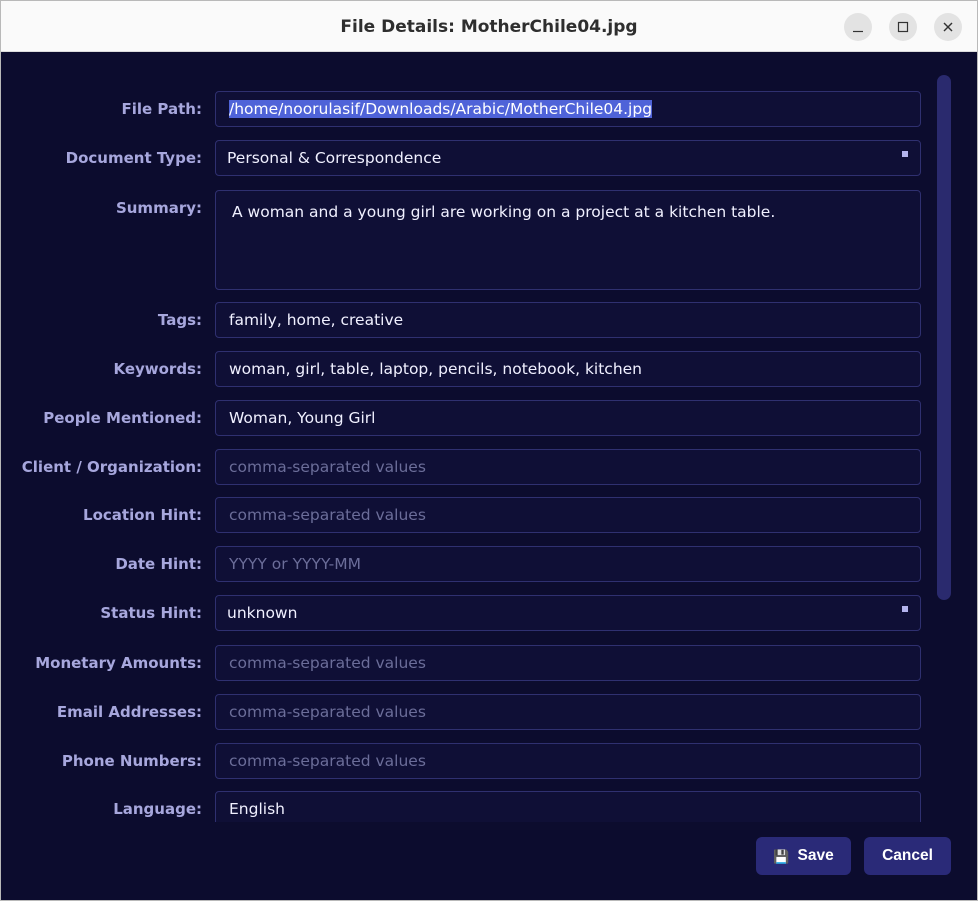 This screenshot has height=901, width=978. I want to click on phone-numbers-row: Phone Numbers: comma-separated values, so click(489, 761).